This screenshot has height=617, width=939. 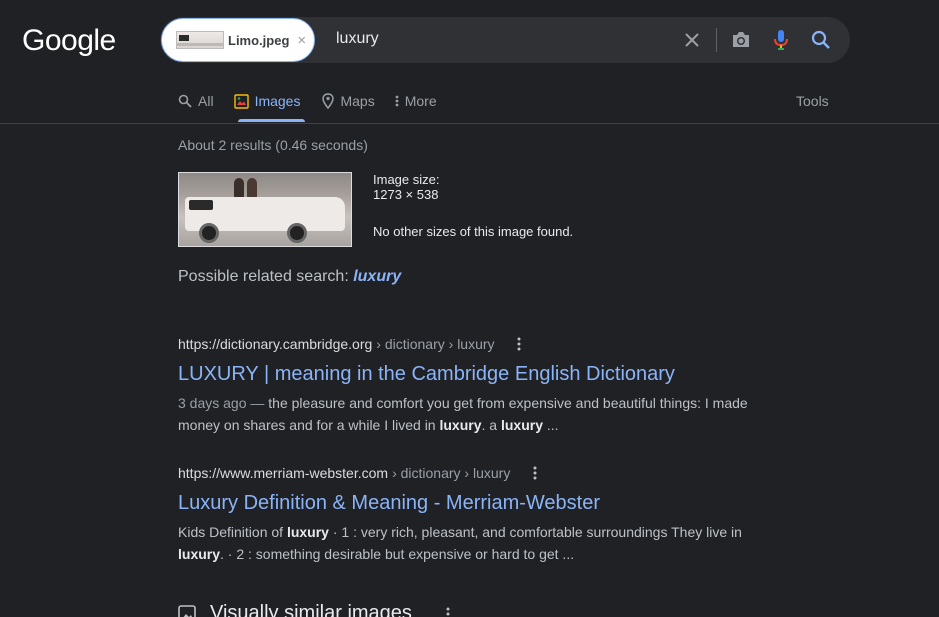 What do you see at coordinates (473, 231) in the screenshot?
I see `no-other-sizes-text: No other sizes of this image found.` at bounding box center [473, 231].